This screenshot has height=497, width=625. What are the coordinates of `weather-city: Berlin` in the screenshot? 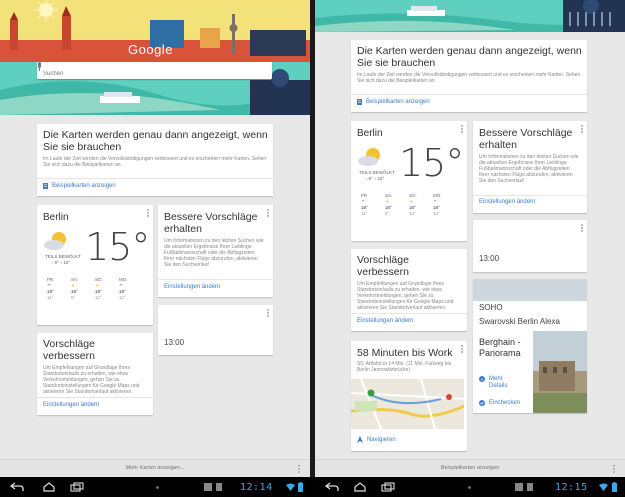 It's located at (370, 133).